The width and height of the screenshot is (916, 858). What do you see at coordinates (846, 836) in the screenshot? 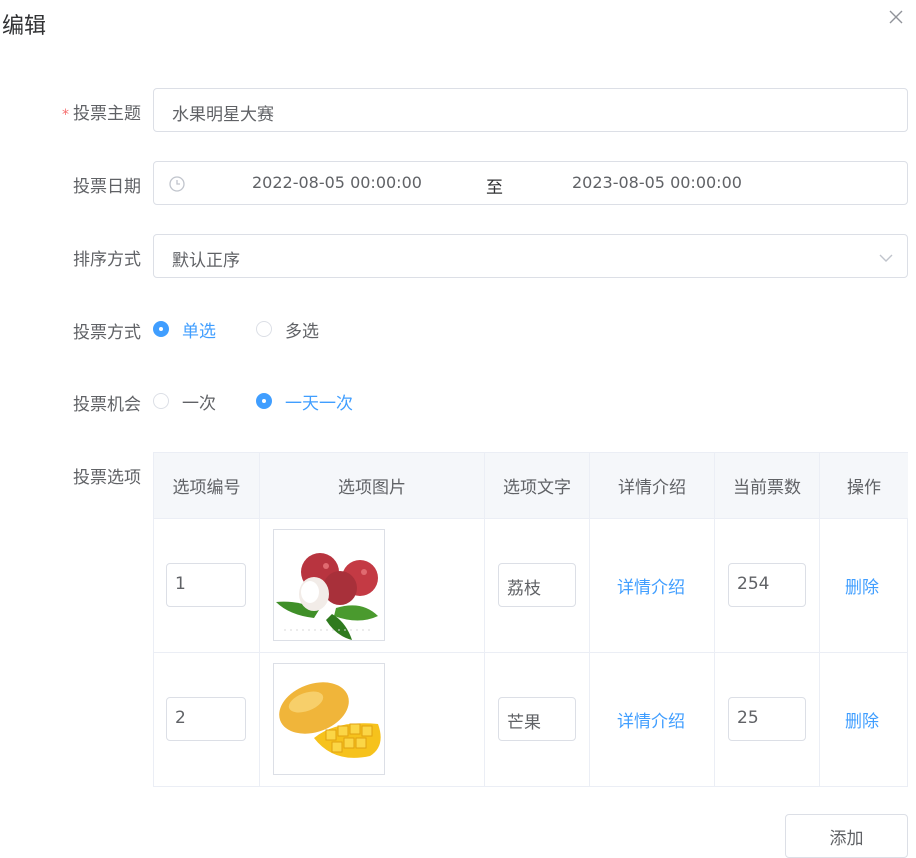
I see `add-option-button: 添加` at bounding box center [846, 836].